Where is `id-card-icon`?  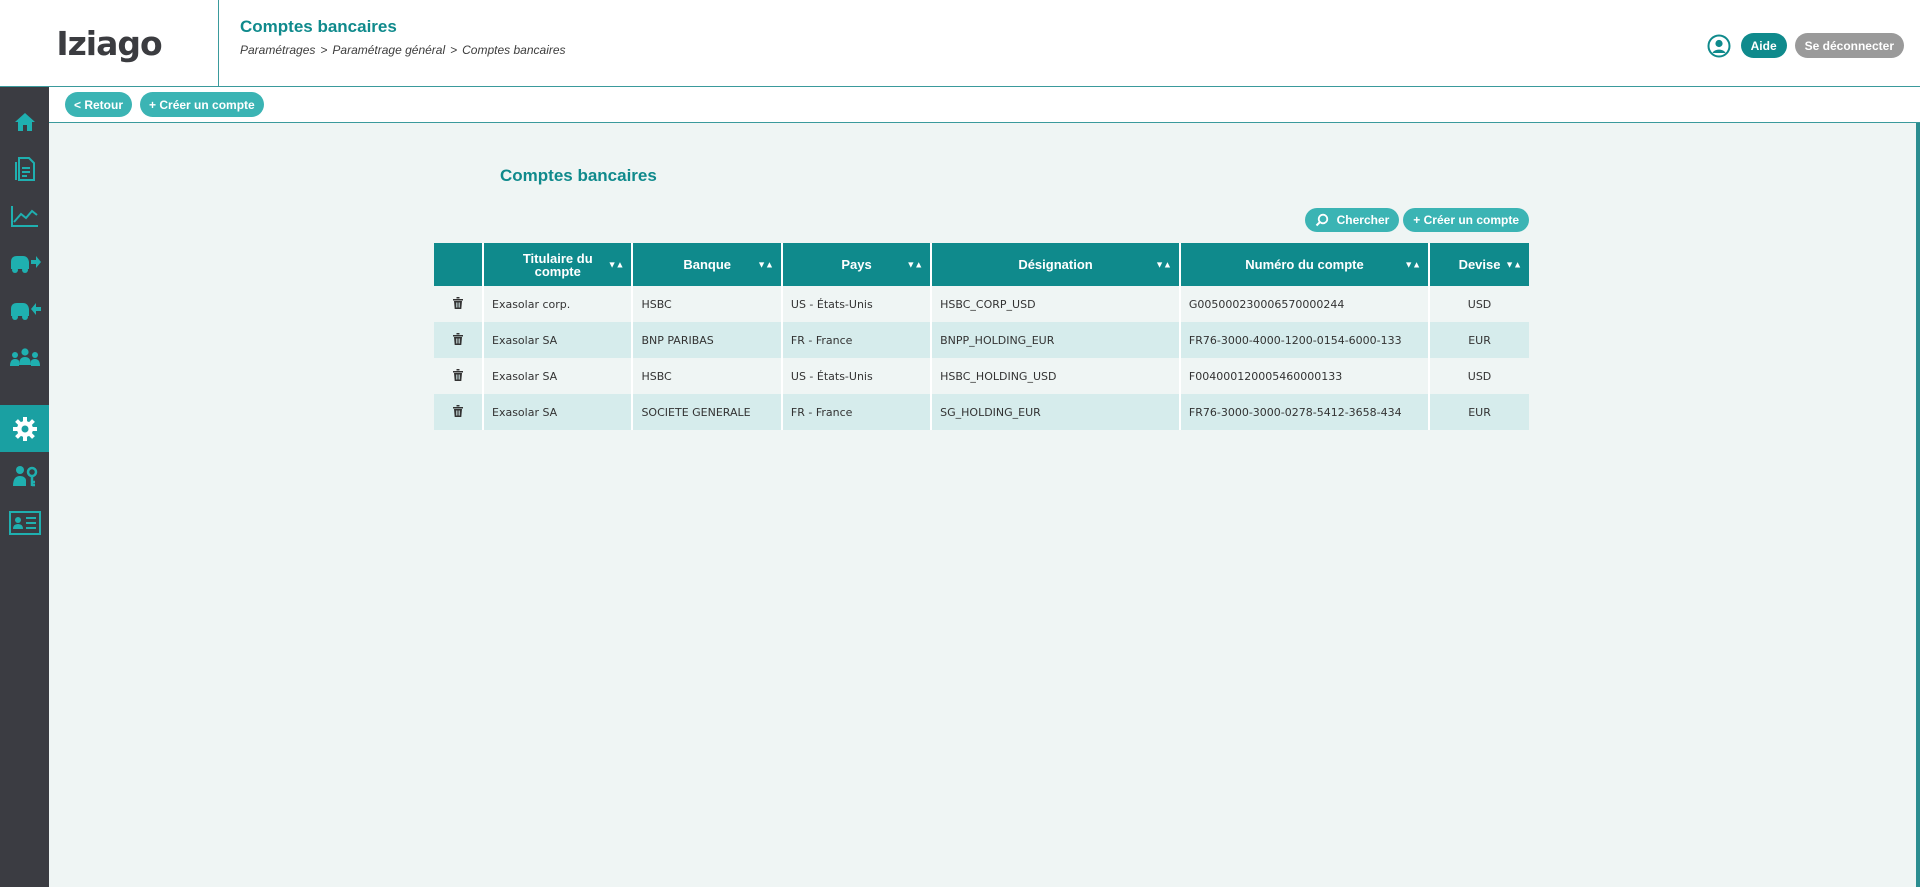 id-card-icon is located at coordinates (24, 522).